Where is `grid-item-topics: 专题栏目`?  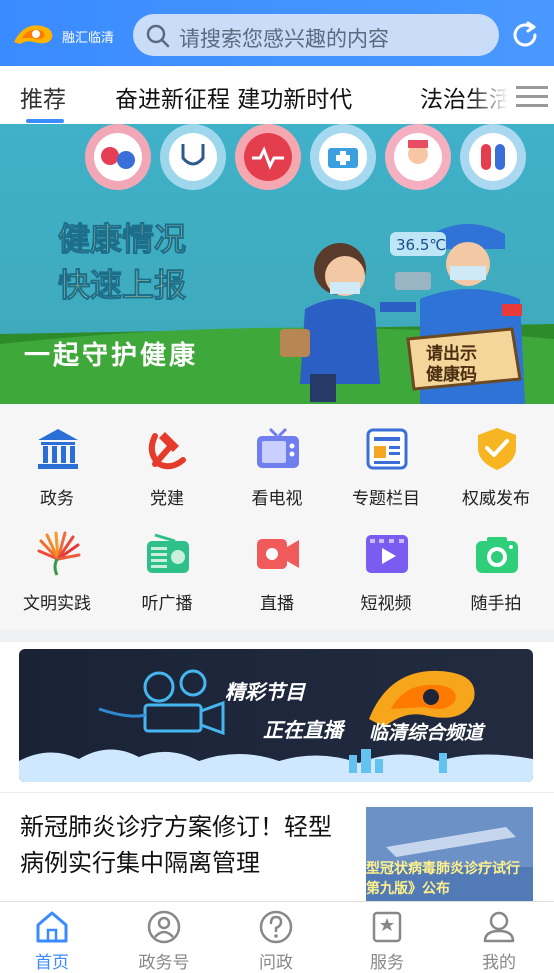 grid-item-topics: 专题栏目 is located at coordinates (386, 456).